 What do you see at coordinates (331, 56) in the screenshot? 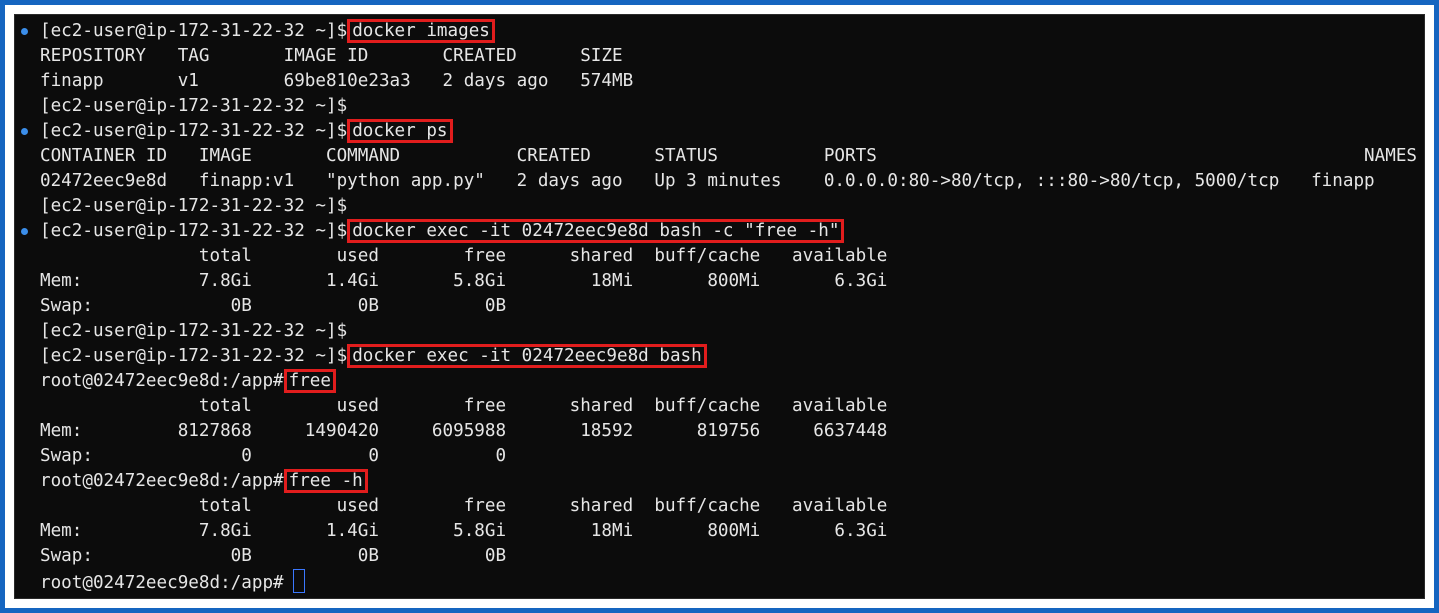
I see `images-header: REPOSITORY TAG IMAGE ID CREATED SIZE` at bounding box center [331, 56].